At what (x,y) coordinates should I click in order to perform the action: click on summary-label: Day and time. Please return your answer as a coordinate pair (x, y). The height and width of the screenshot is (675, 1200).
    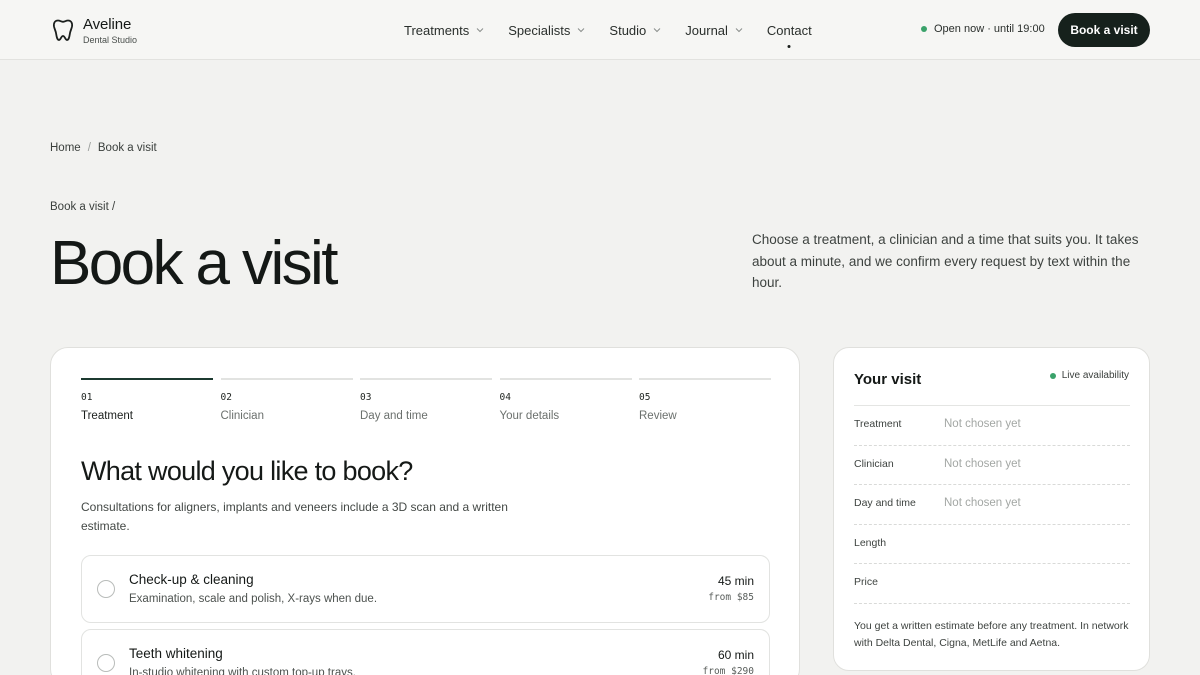
    Looking at the image, I should click on (885, 503).